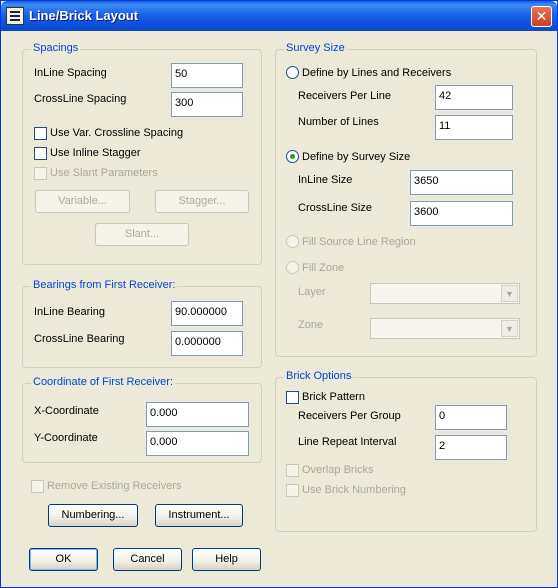  I want to click on overlap-bricks-label: Overlap Bricks, so click(338, 470).